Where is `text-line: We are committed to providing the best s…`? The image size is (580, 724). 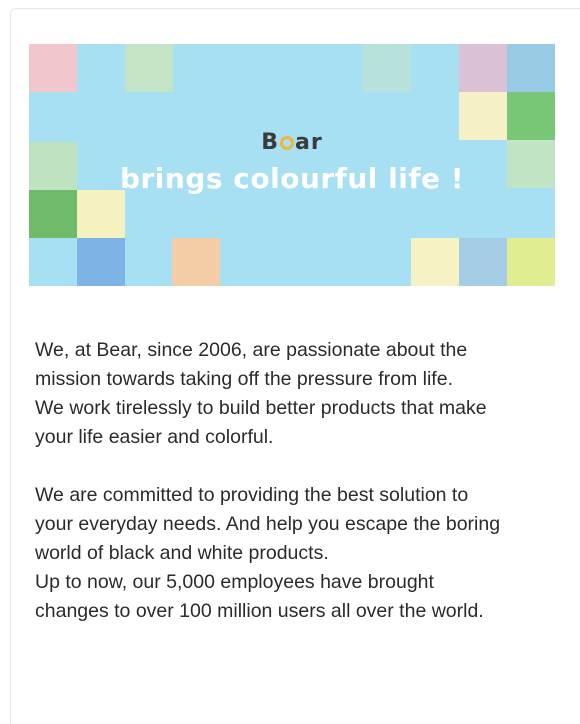
text-line: We are committed to providing the best s… is located at coordinates (252, 495).